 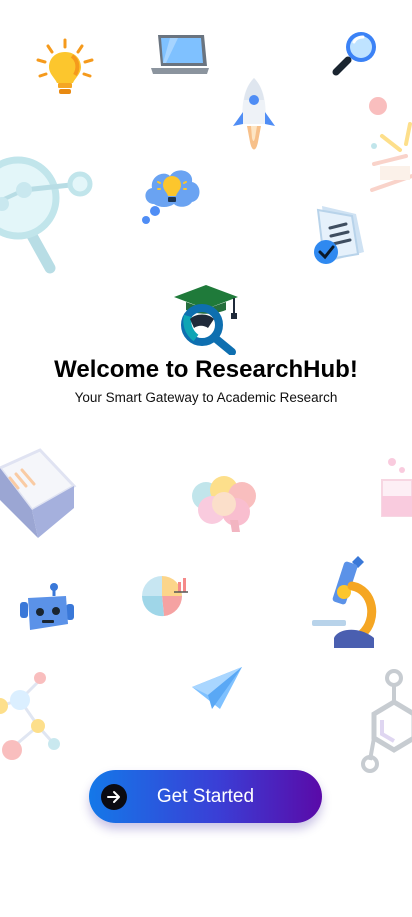 What do you see at coordinates (46, 215) in the screenshot?
I see `molecule-magnifier-icon` at bounding box center [46, 215].